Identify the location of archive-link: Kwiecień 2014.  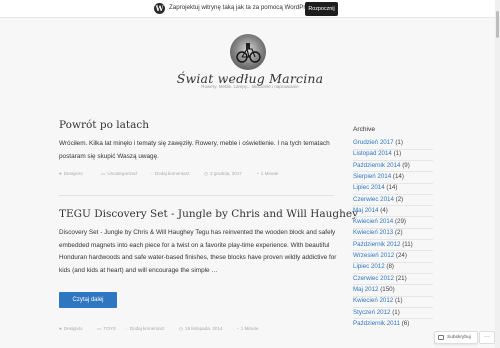
(373, 221).